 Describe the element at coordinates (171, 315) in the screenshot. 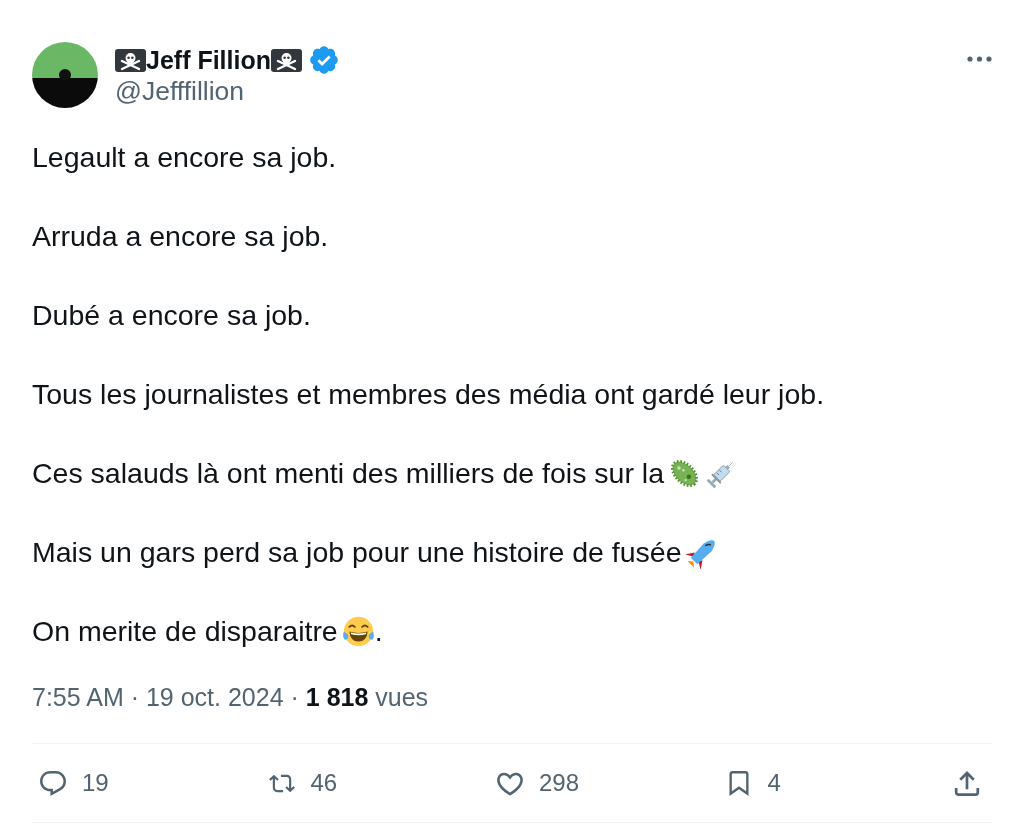

I see `post-text: Dubé a encore sa job.` at that location.